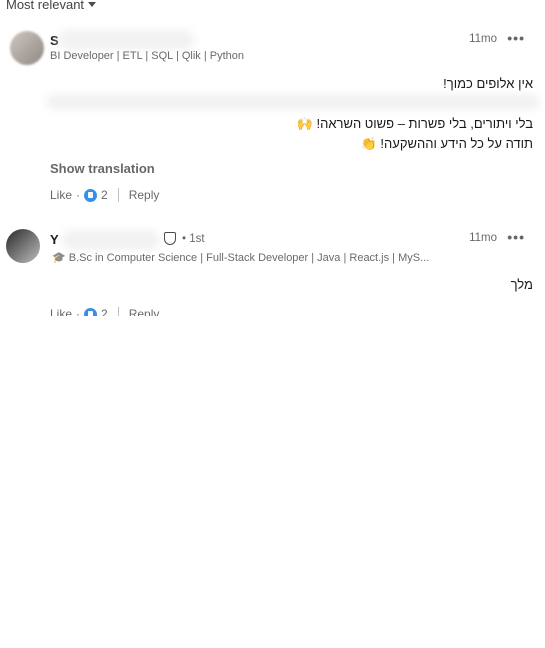 The image size is (545, 648). Describe the element at coordinates (521, 284) in the screenshot. I see `comment-line: מלך` at that location.